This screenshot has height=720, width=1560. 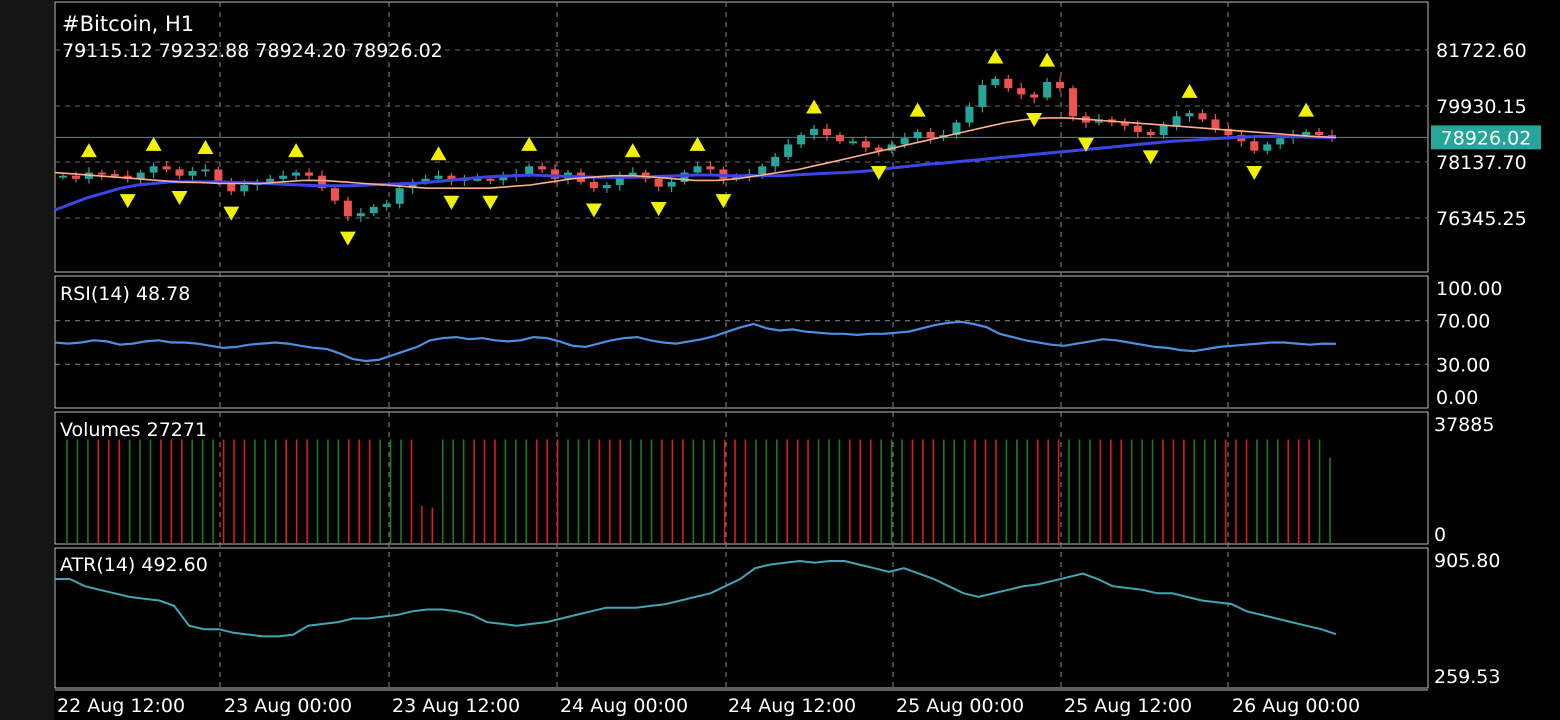 I want to click on atr-label: ATR(14) 492.60, so click(x=134, y=565).